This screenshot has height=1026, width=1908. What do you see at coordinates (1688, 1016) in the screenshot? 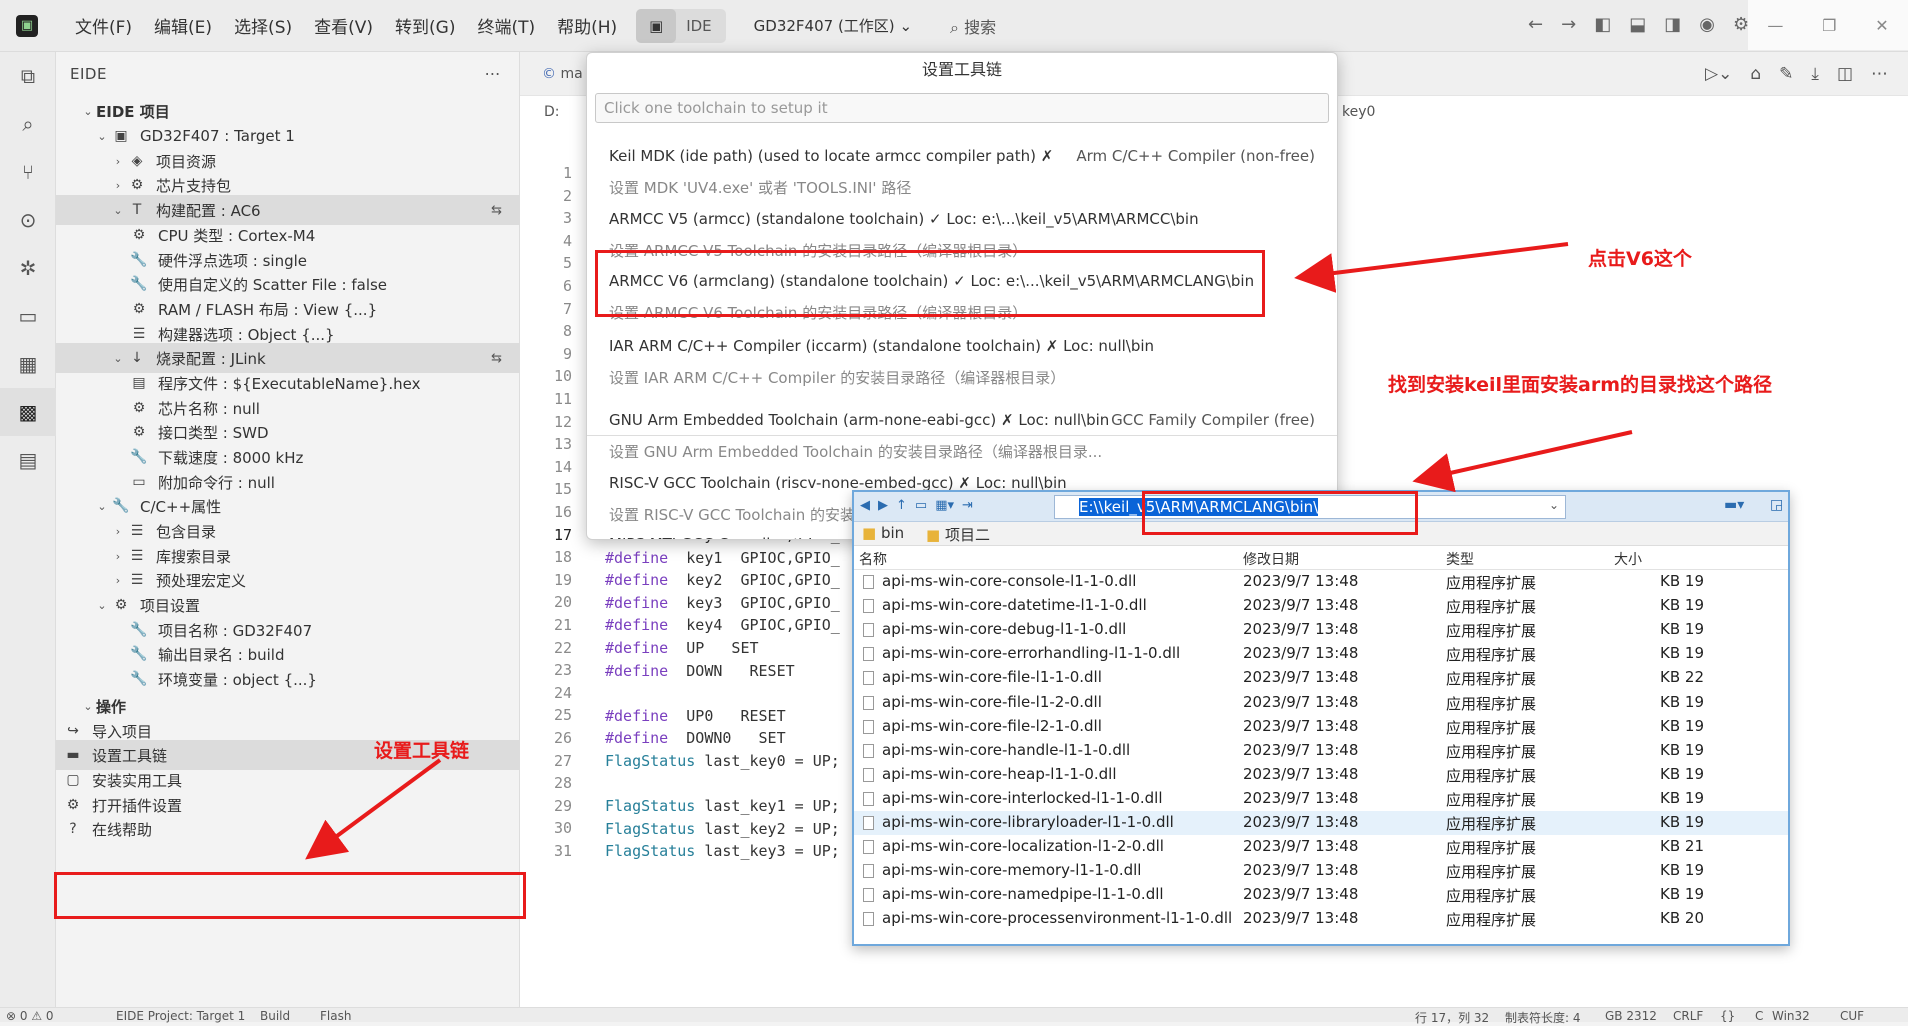
I see `eol-status: CRLF` at bounding box center [1688, 1016].